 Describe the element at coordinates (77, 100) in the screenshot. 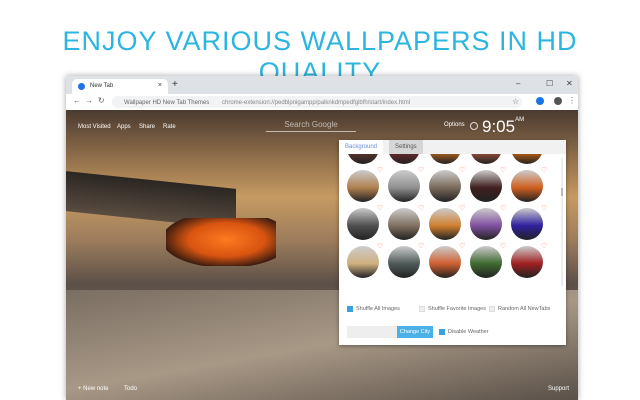

I see `back-icon: ←` at that location.